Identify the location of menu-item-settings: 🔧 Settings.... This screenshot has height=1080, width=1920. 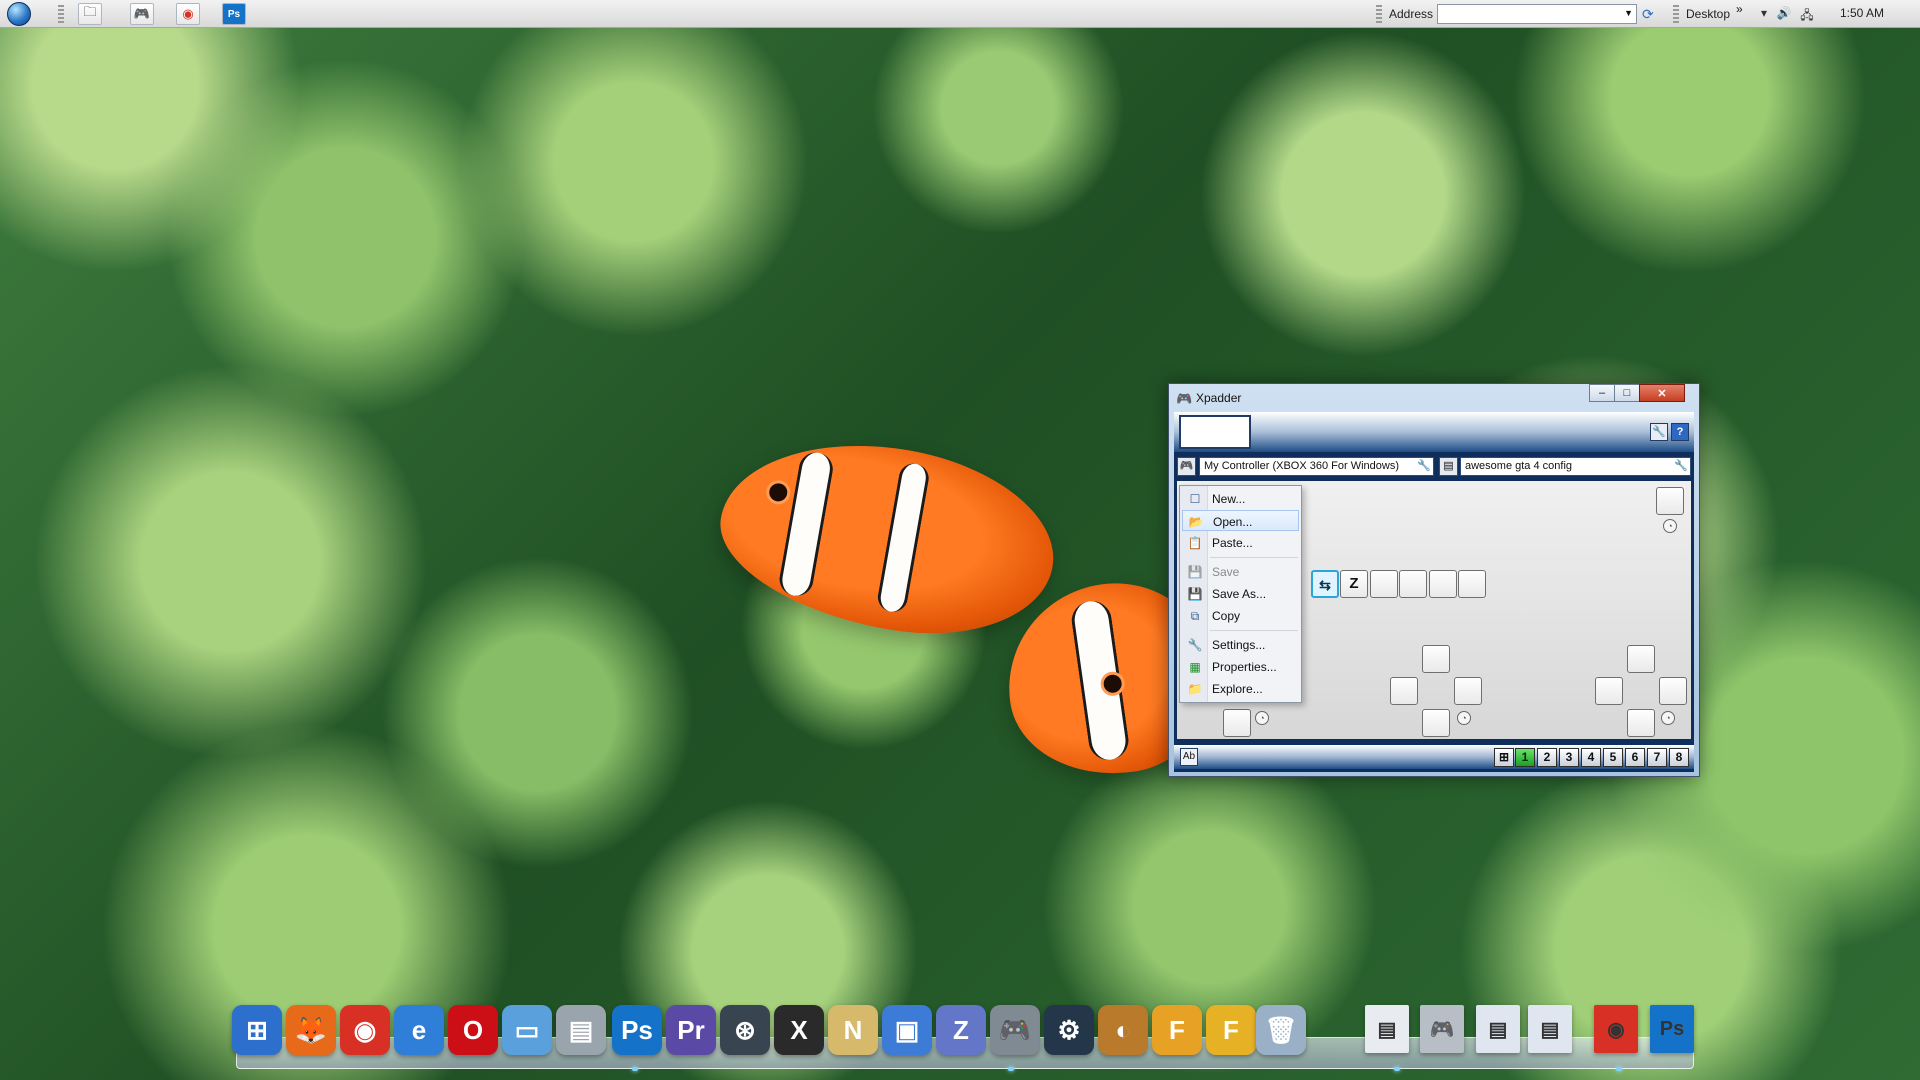
(1240, 644).